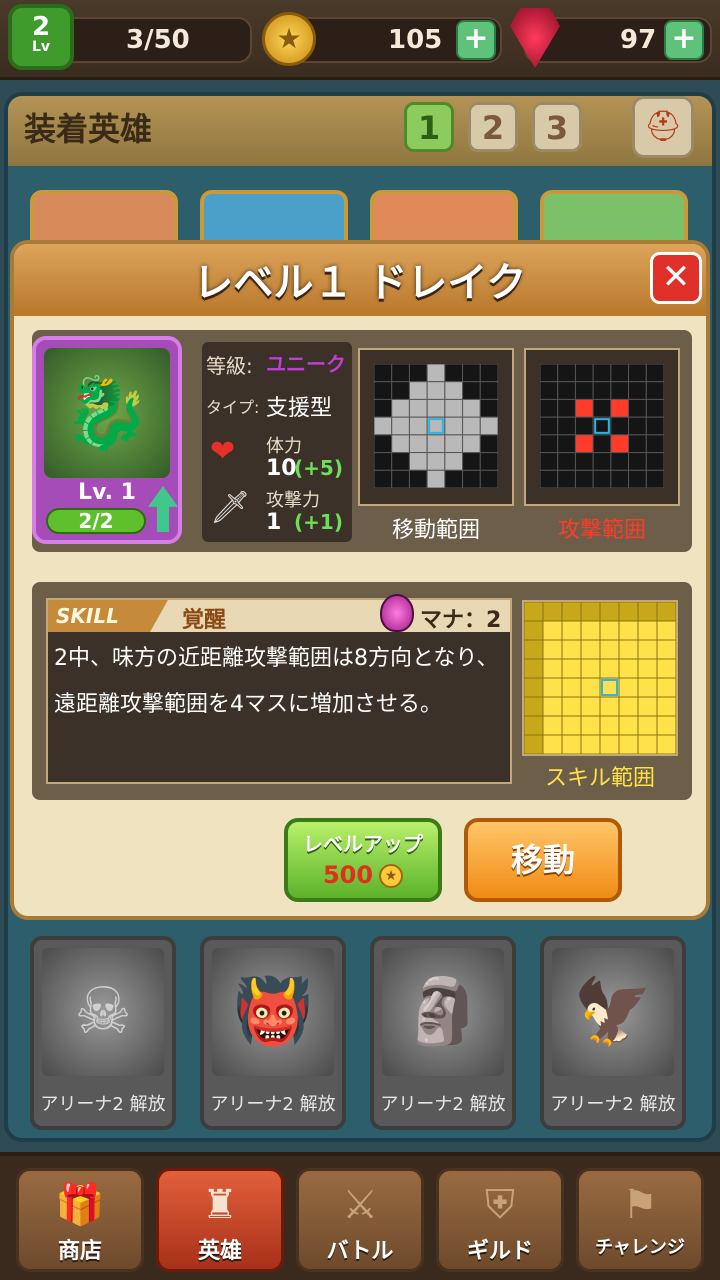  Describe the element at coordinates (613, 1012) in the screenshot. I see `griffin-icon: 🦅` at that location.